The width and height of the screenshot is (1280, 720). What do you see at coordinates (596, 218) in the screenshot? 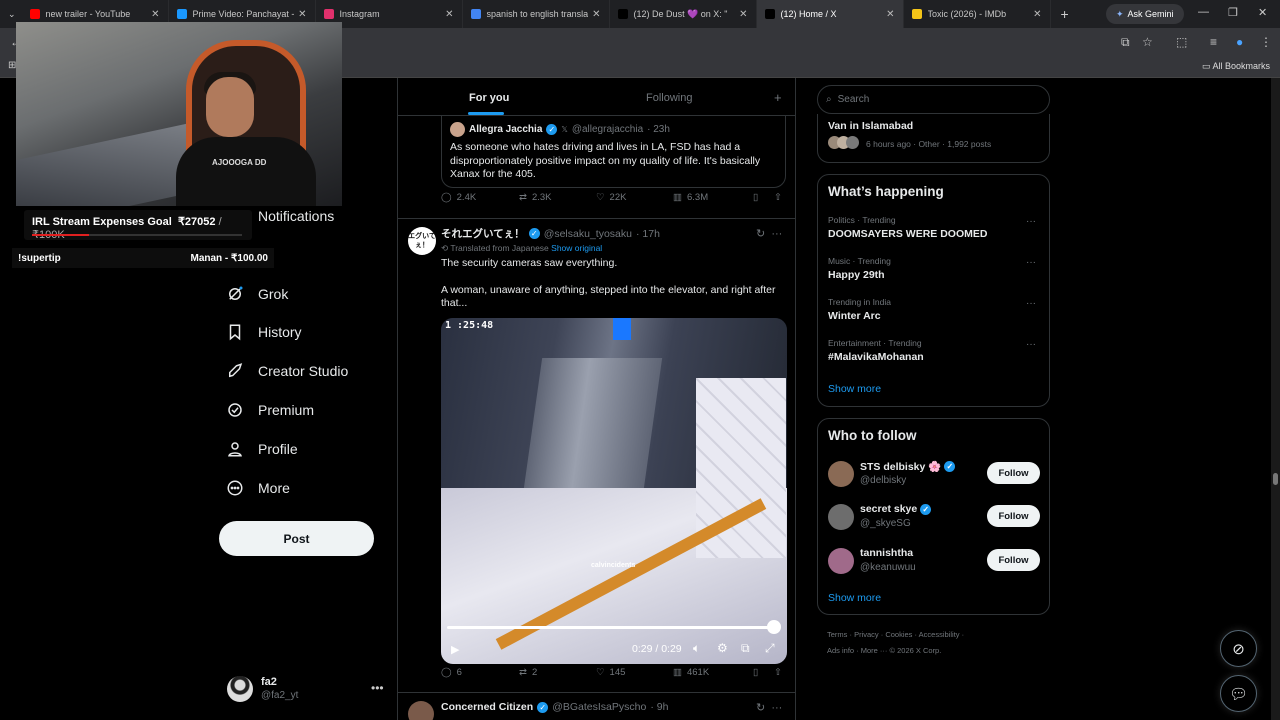
I see `divider` at bounding box center [596, 218].